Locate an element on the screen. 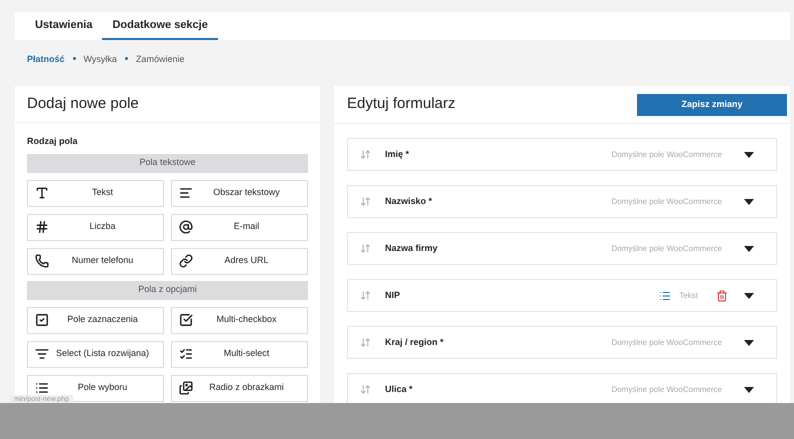 This screenshot has width=794, height=439. field-type-button: Obszar tekstowy is located at coordinates (239, 193).